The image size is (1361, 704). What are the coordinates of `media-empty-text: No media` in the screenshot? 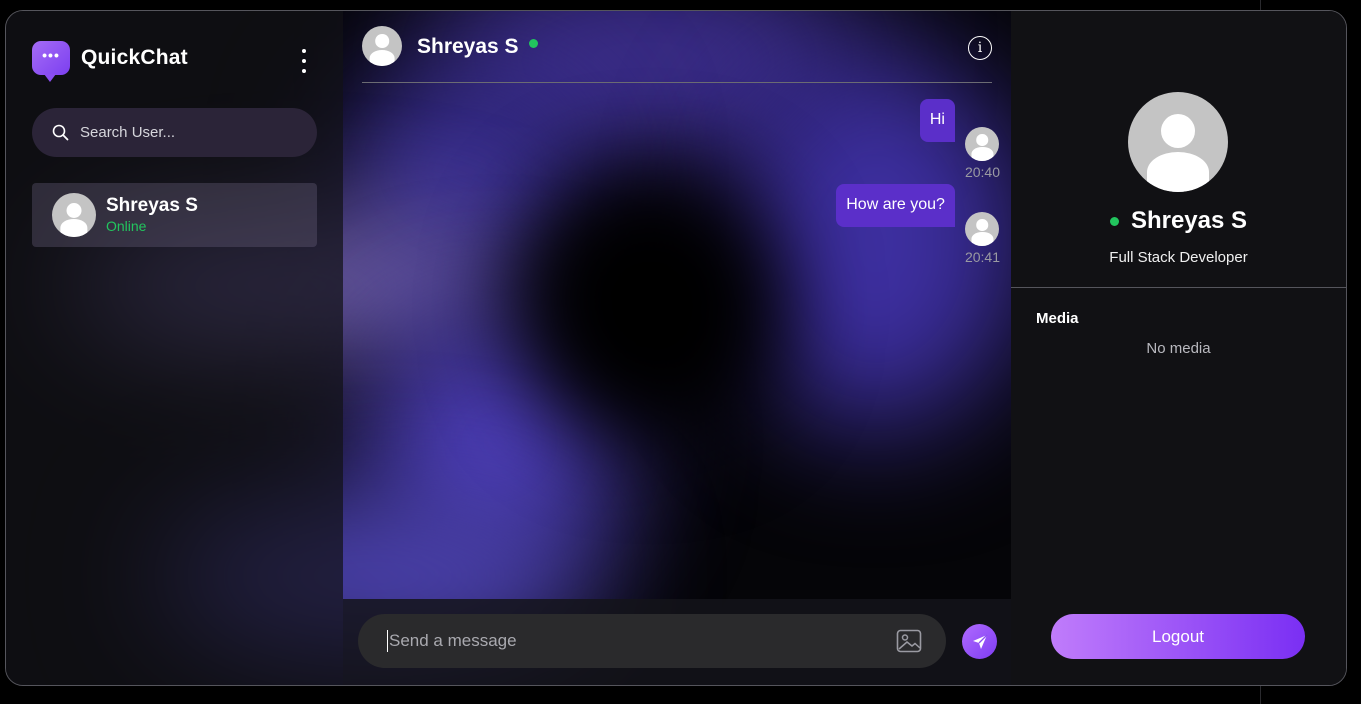 It's located at (1178, 348).